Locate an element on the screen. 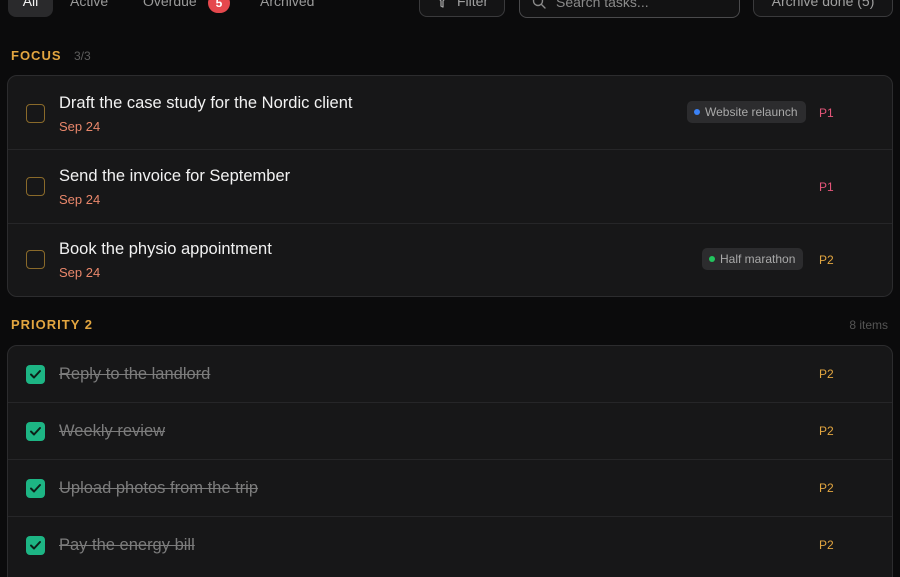 The width and height of the screenshot is (900, 577). filter-button: Filter is located at coordinates (462, 8).